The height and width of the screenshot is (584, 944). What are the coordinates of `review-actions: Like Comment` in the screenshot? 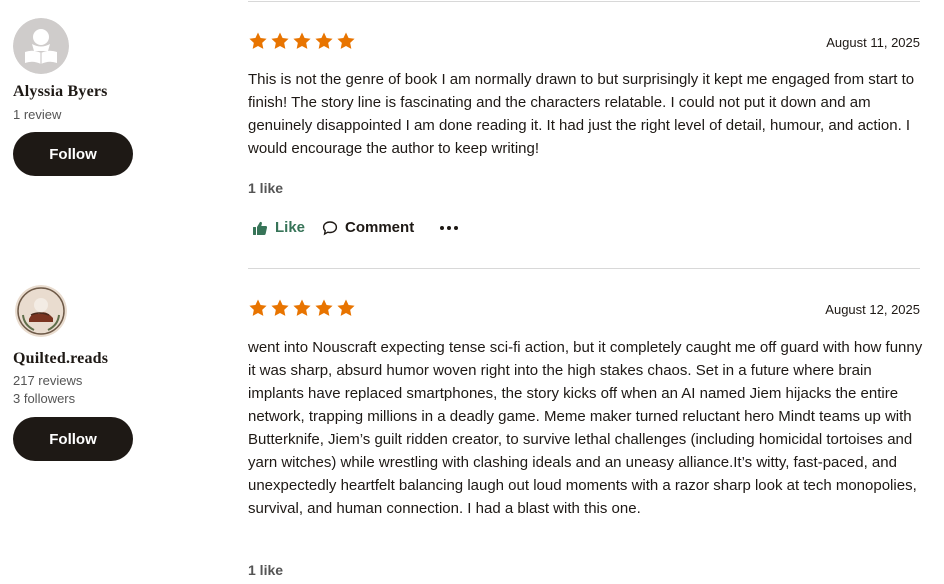 It's located at (355, 227).